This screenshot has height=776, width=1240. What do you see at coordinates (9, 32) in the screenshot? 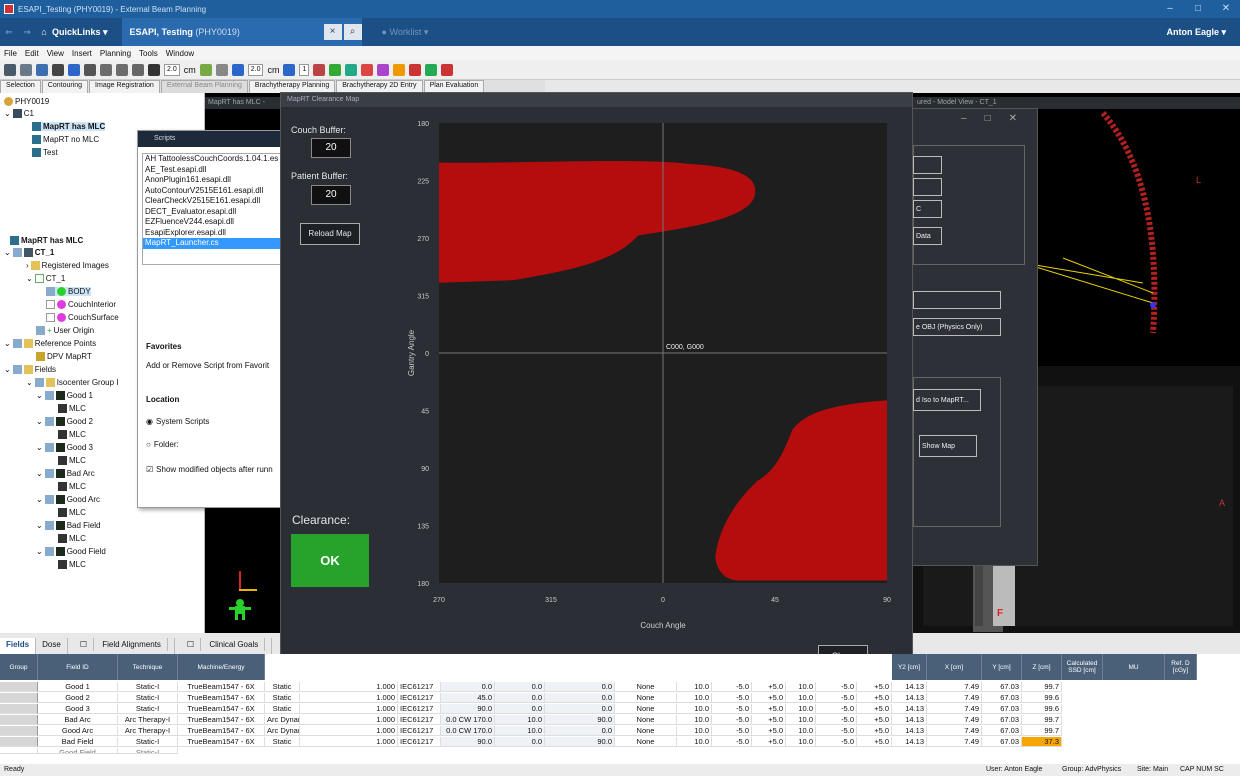
I see `back-arrow-icon: ⇐` at bounding box center [9, 32].